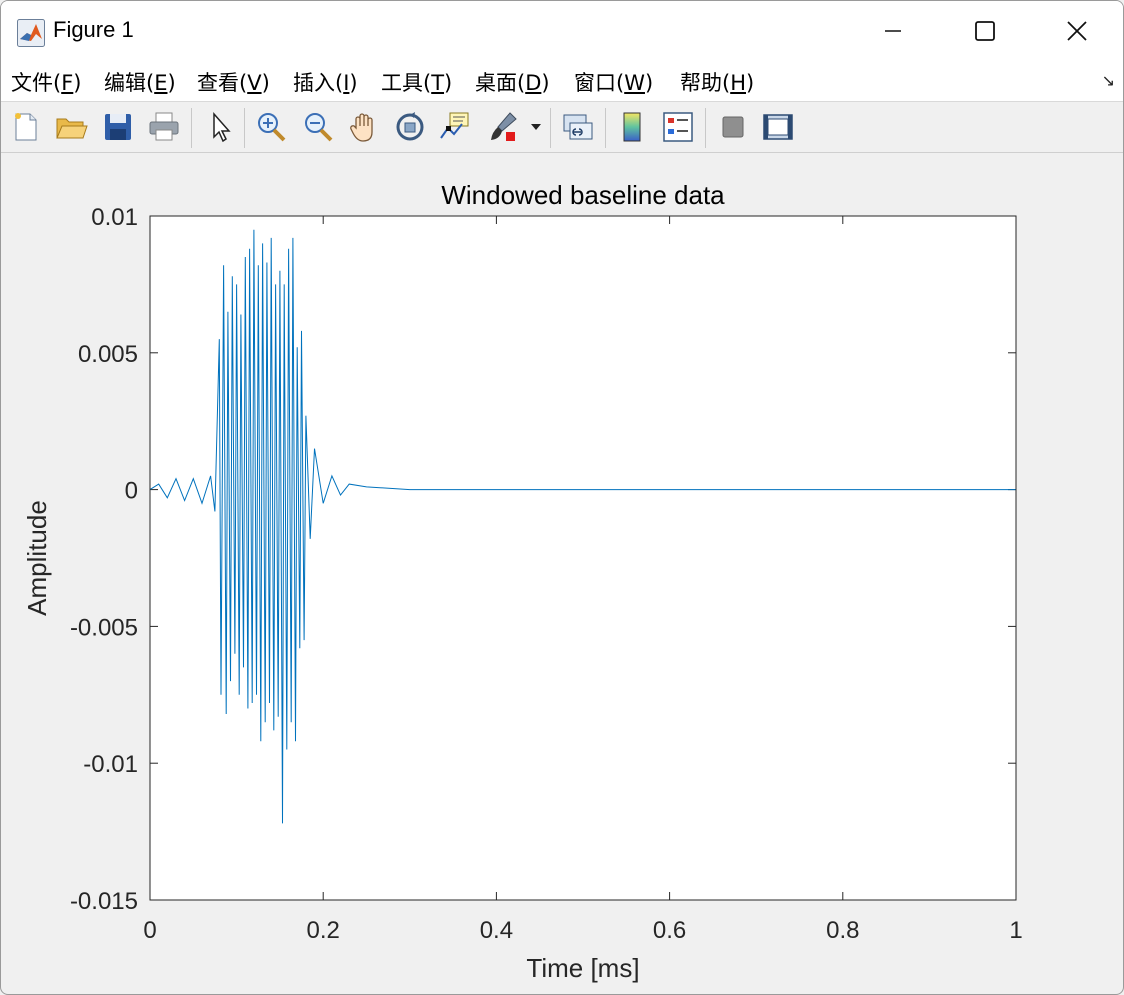 Image resolution: width=1124 pixels, height=995 pixels. Describe the element at coordinates (634, 83) in the screenshot. I see `menu-accelerator: W` at that location.